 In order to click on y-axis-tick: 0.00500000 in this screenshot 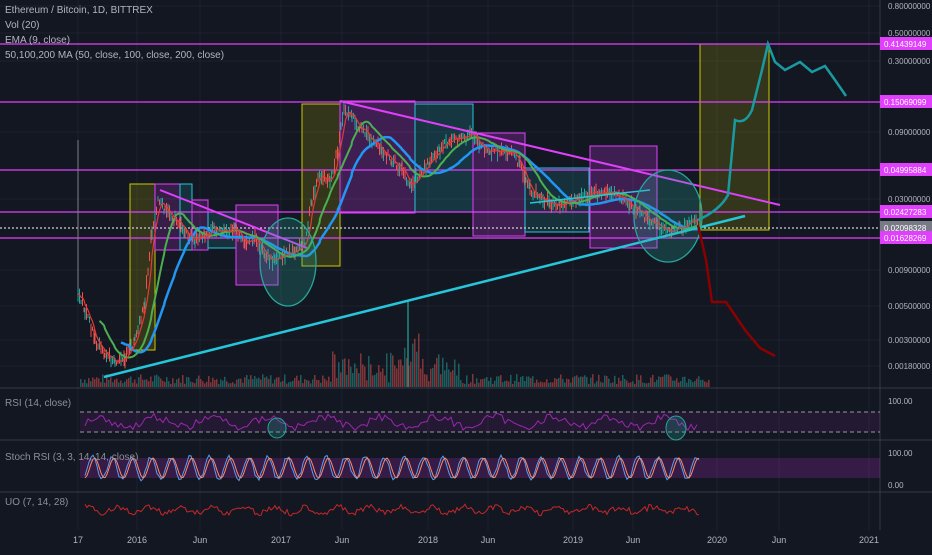, I will do `click(909, 306)`.